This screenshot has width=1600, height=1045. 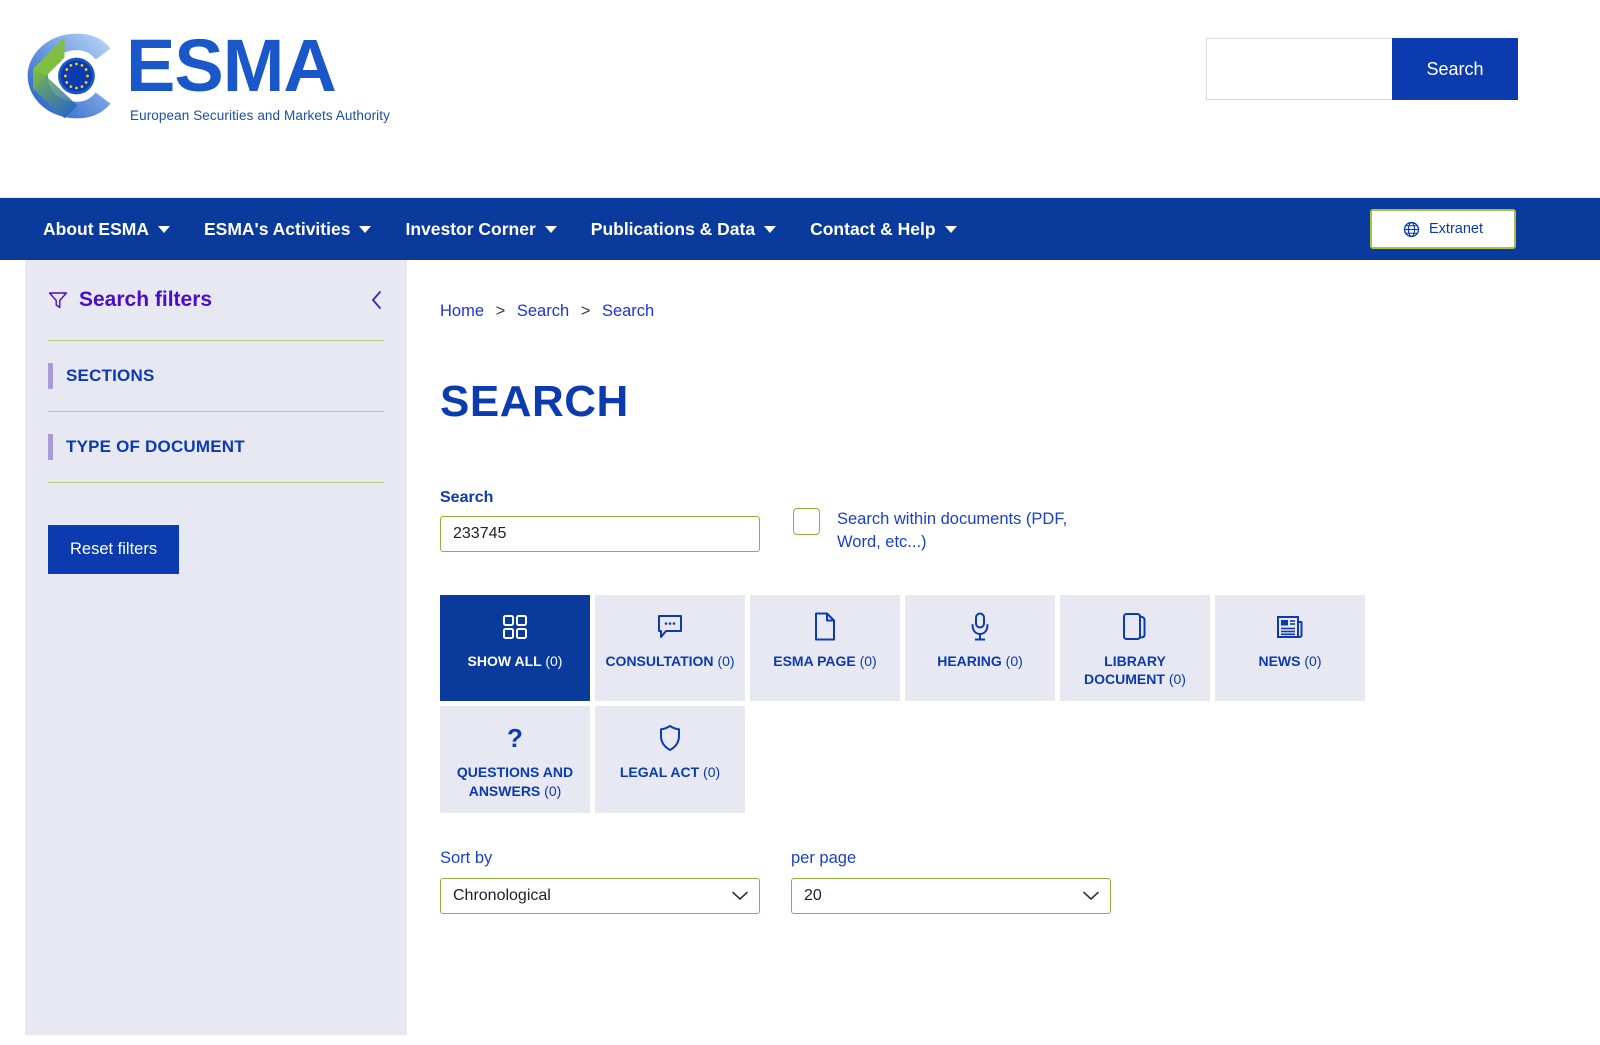 I want to click on nav-item-about-esma: About ESMA, so click(x=106, y=229).